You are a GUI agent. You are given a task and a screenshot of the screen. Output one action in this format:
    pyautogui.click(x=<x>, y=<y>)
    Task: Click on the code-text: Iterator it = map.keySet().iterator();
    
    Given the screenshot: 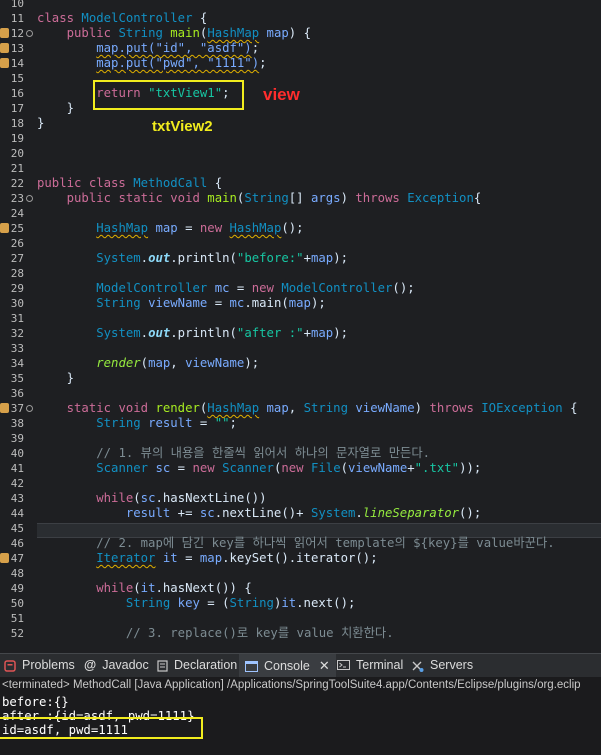 What is the action you would take?
    pyautogui.click(x=237, y=558)
    